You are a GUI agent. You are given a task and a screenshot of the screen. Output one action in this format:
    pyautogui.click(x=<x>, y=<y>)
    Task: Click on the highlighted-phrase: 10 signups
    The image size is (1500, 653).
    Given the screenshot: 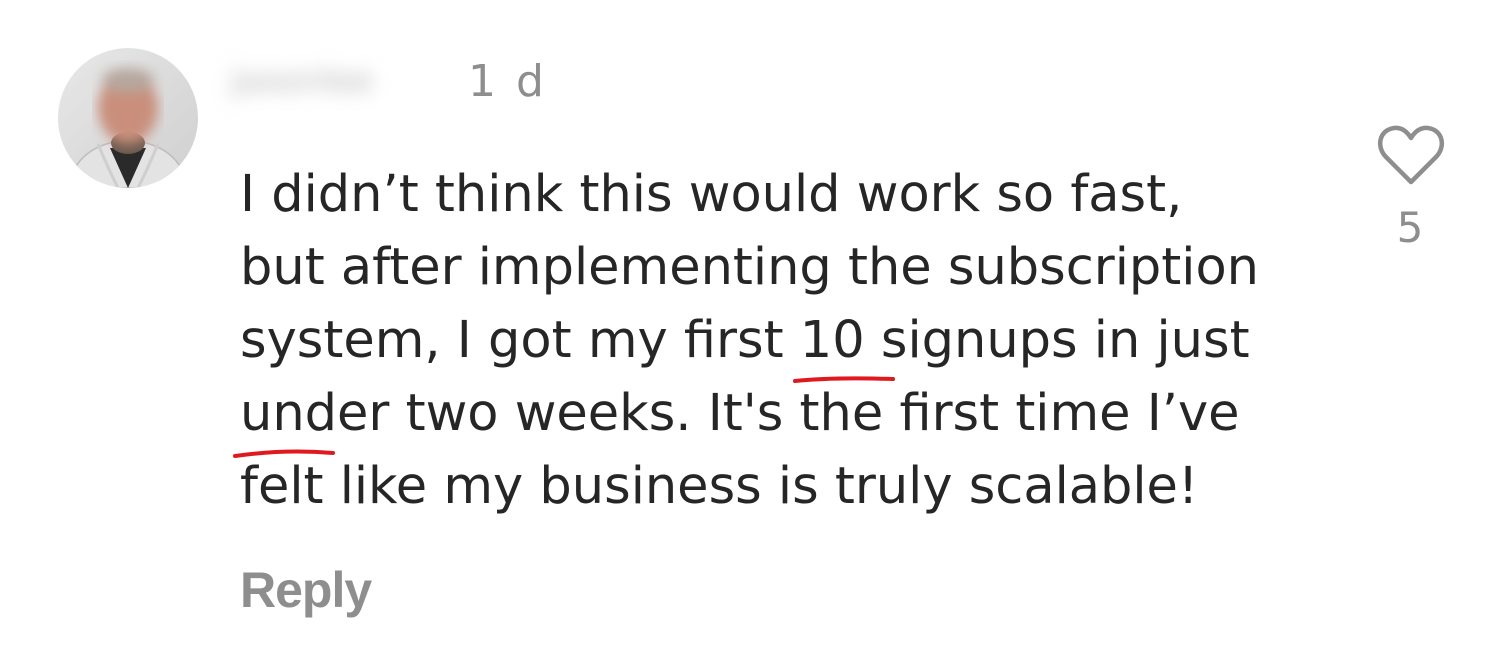 What is the action you would take?
    pyautogui.click(x=939, y=340)
    